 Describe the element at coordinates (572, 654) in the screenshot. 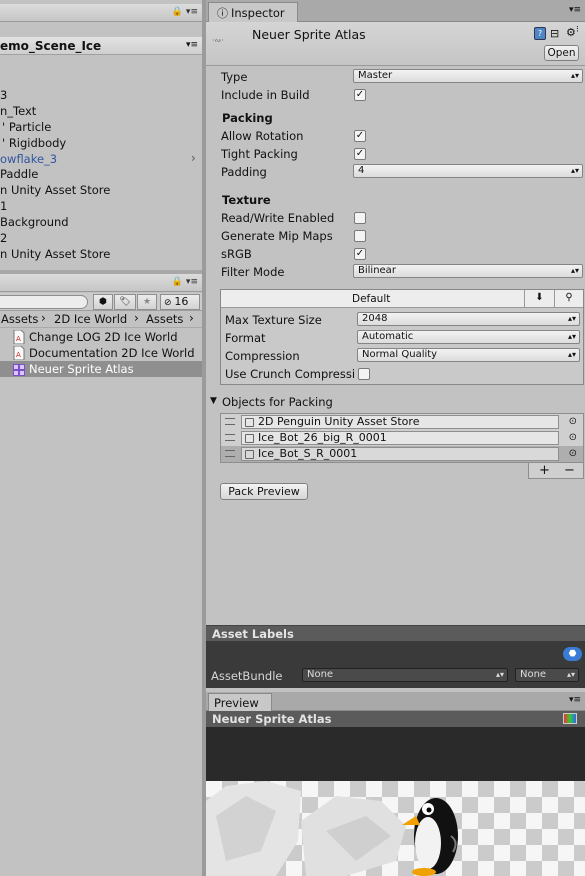

I see `label-tag-icon: ⬣` at that location.